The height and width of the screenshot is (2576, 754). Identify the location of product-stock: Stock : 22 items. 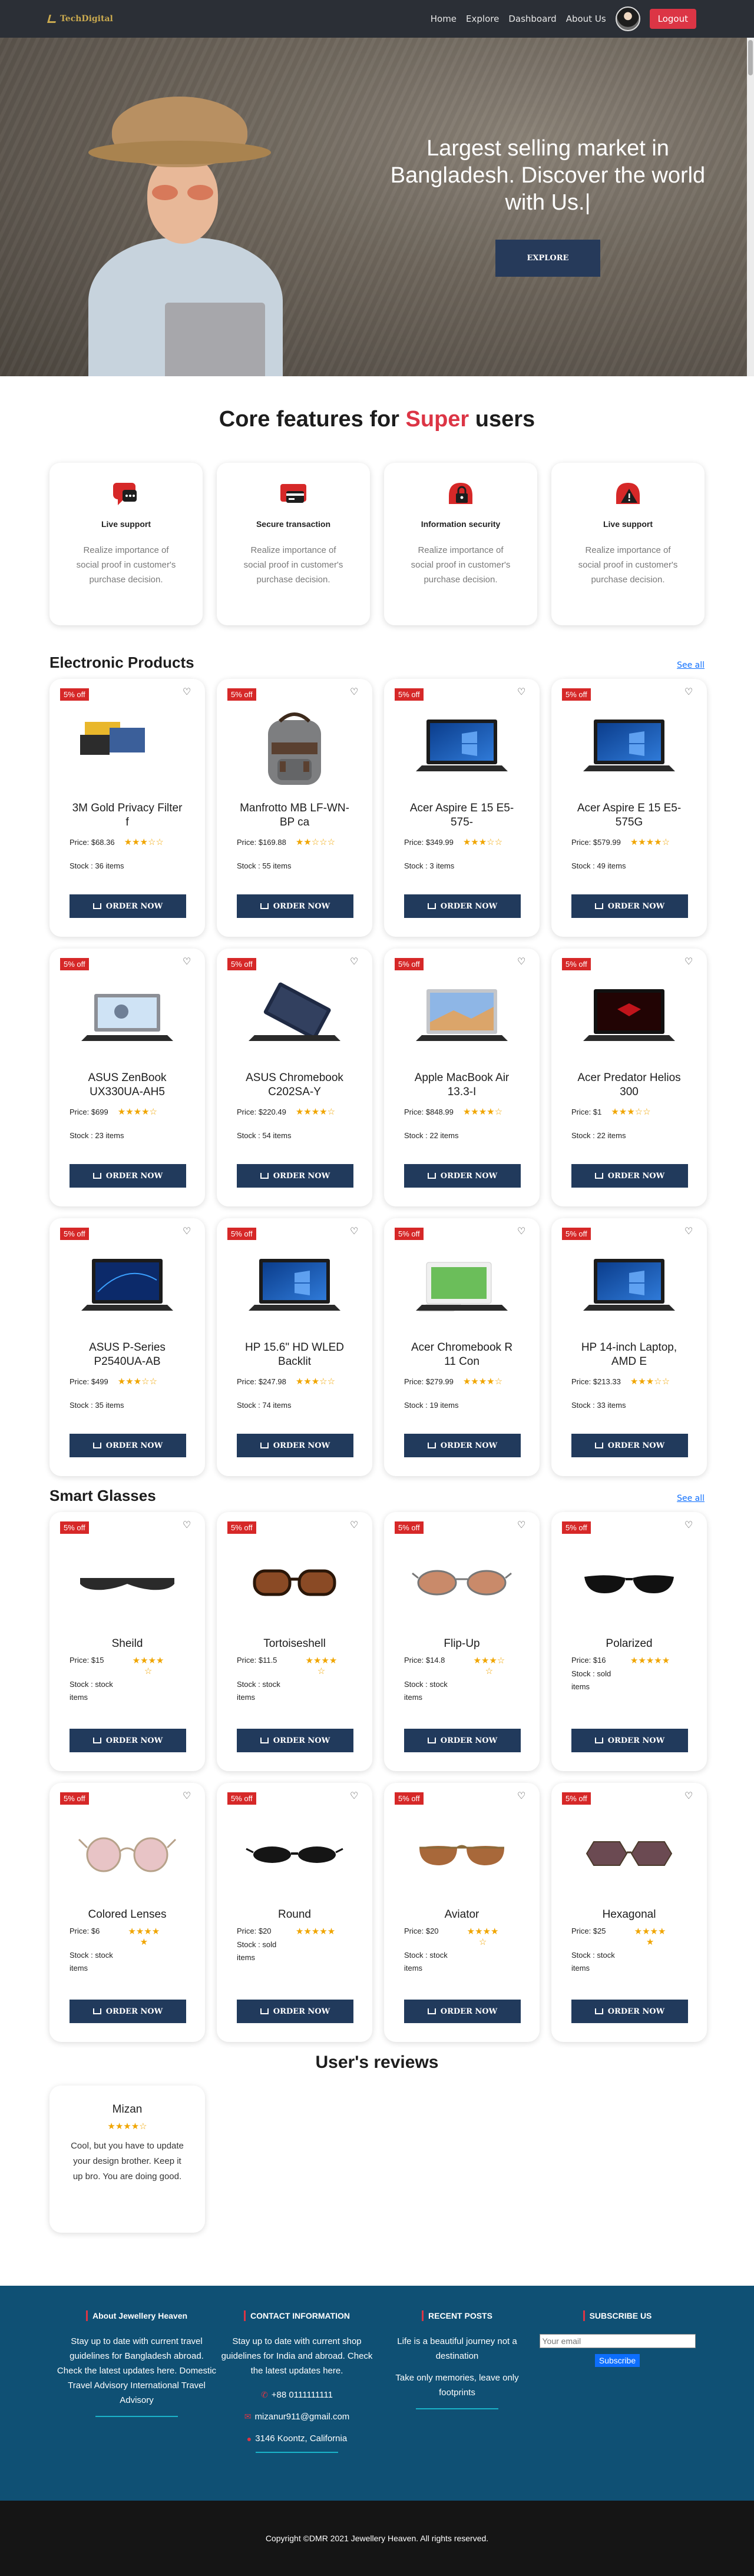
(432, 1135).